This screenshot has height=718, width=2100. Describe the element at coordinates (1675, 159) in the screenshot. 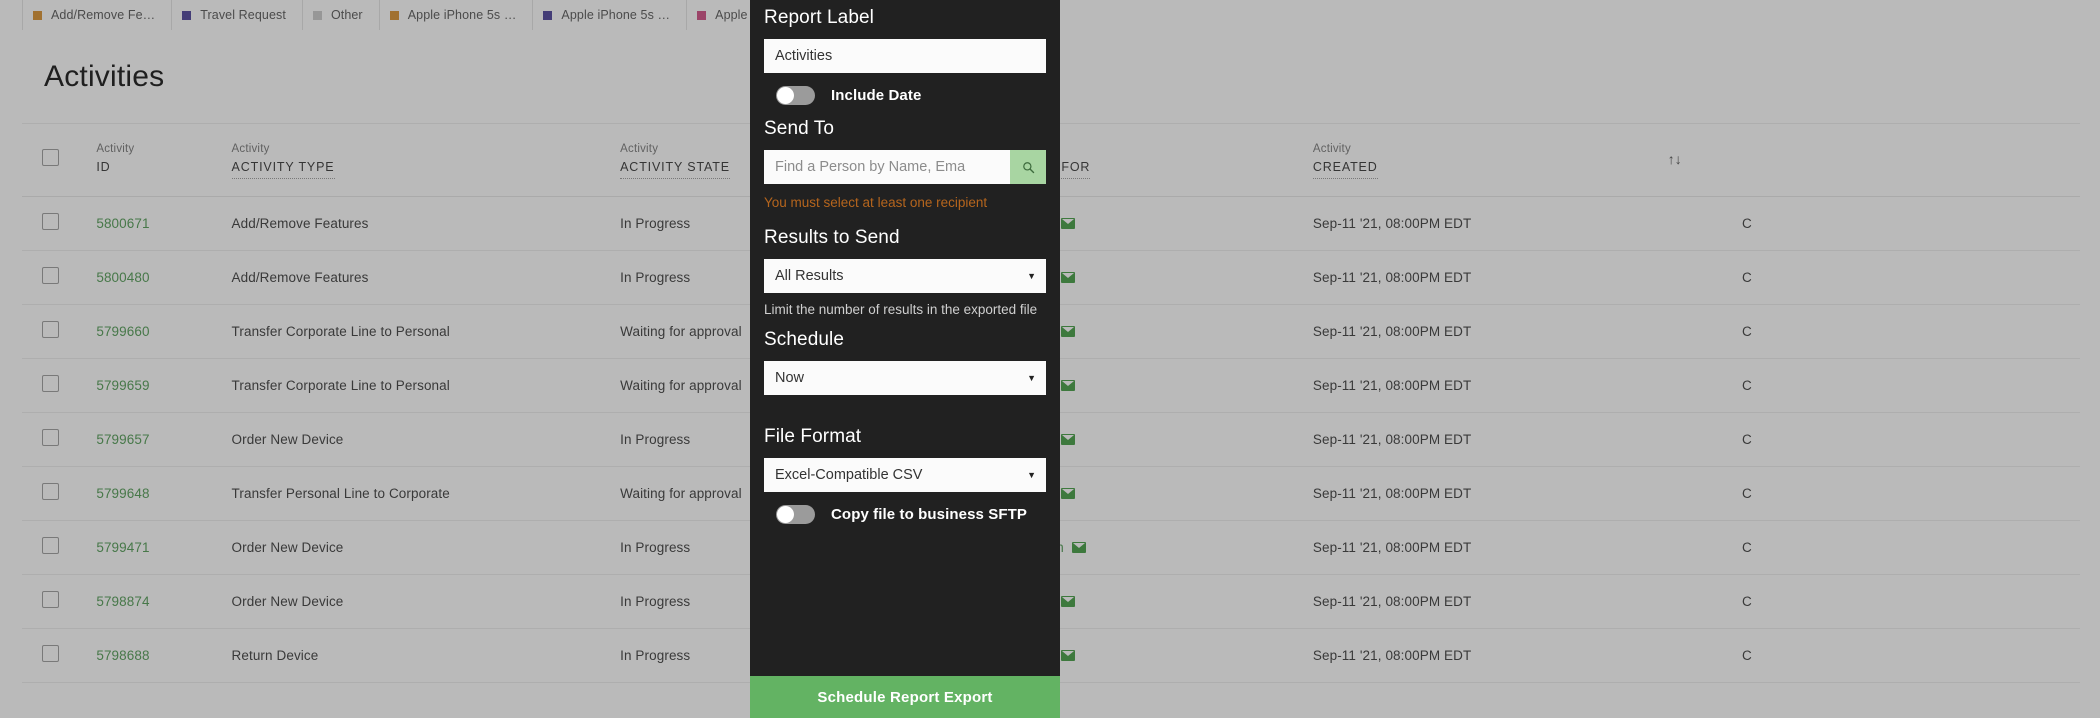

I see `sort-arrows-icon: ↑↓` at that location.